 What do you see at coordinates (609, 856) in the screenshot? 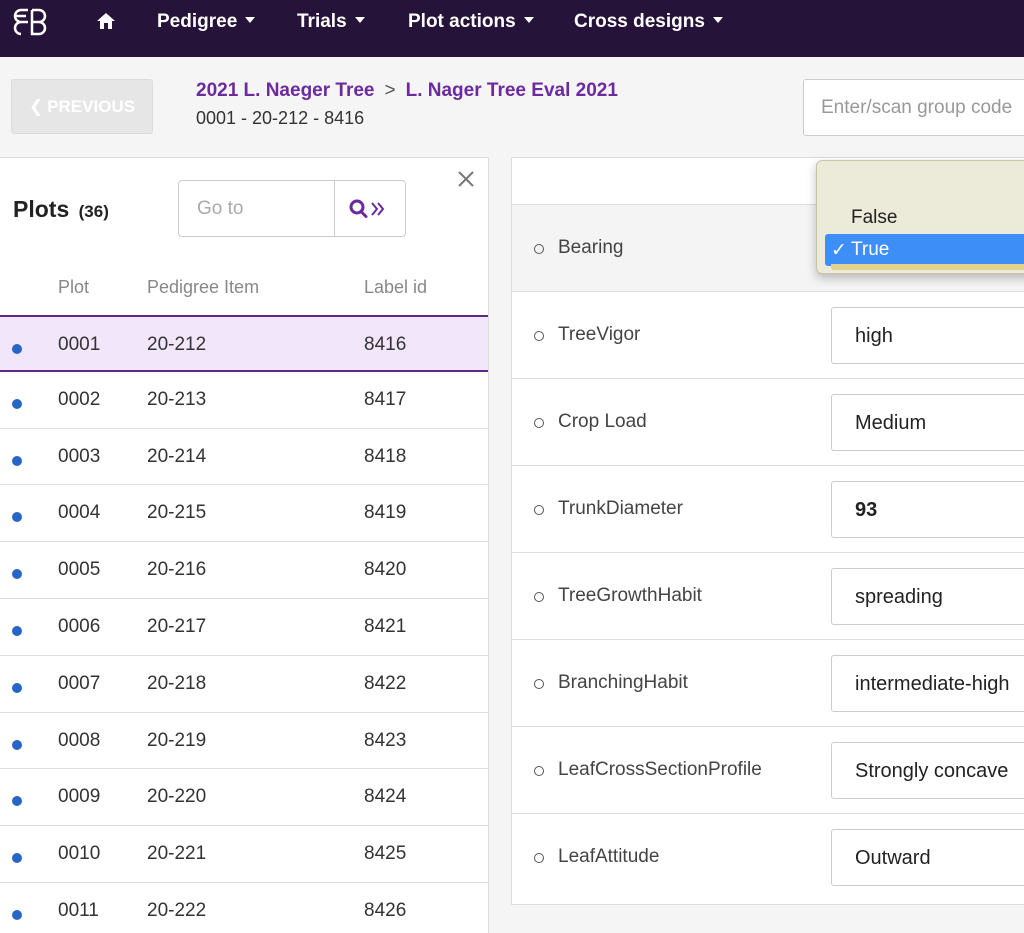
I see `trait-name: LeafAttitude` at bounding box center [609, 856].